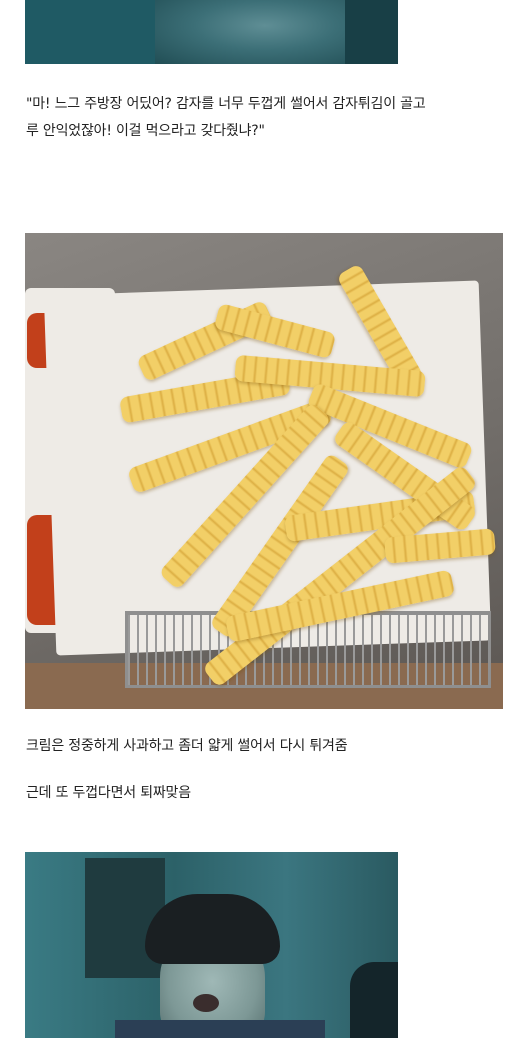 The height and width of the screenshot is (1038, 519). I want to click on quote-text-line2: 루 안익었잖아! 이걸 먹으라고 갖다줬냐?", so click(145, 131).